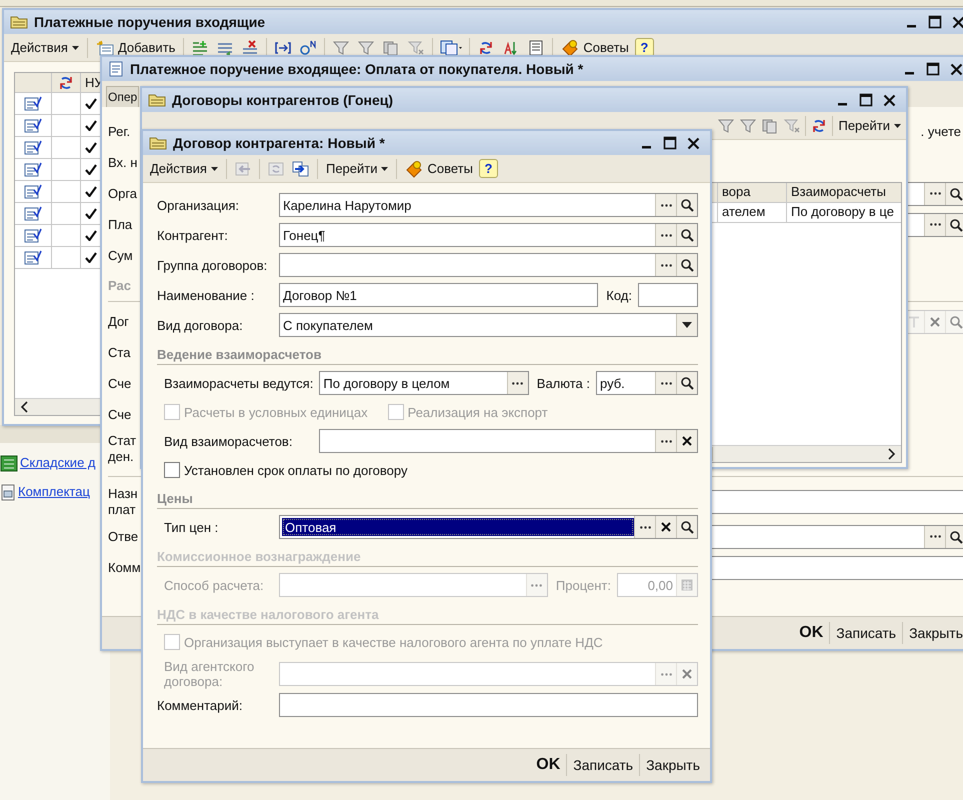  I want to click on ledger-icon, so click(9, 463).